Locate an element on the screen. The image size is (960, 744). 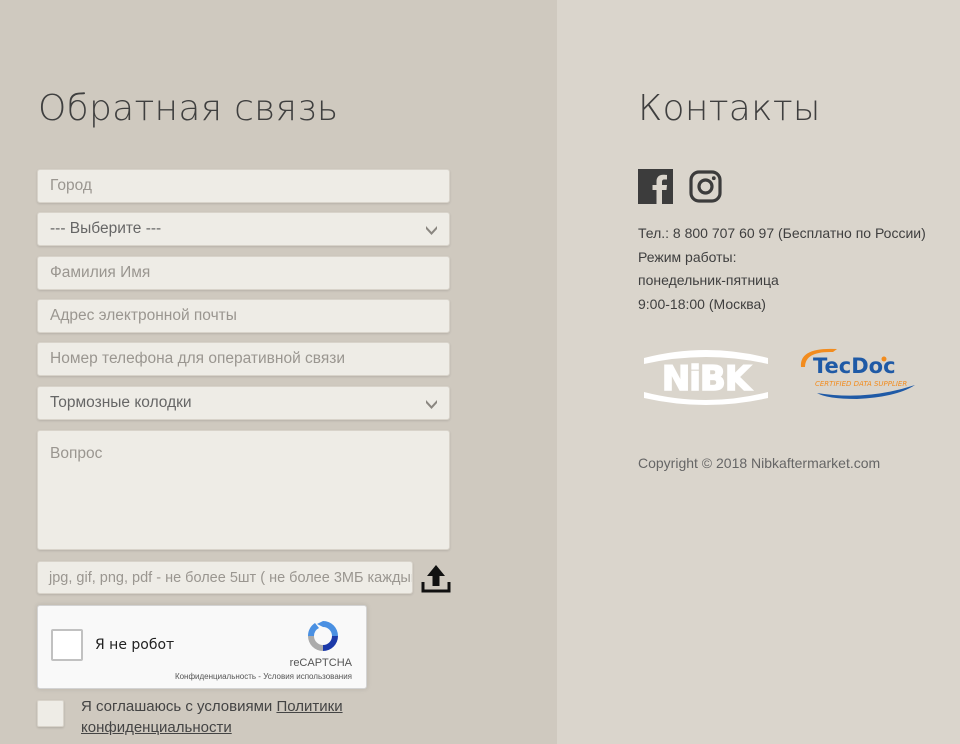
facebook-icon is located at coordinates (655, 186).